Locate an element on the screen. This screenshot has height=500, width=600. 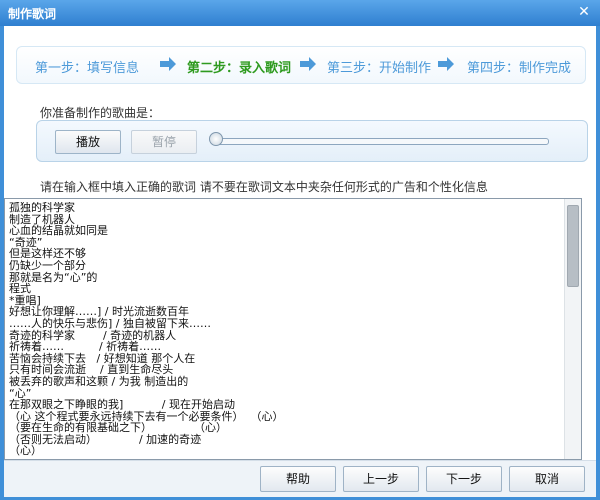
progress-slider-thumb is located at coordinates (216, 139).